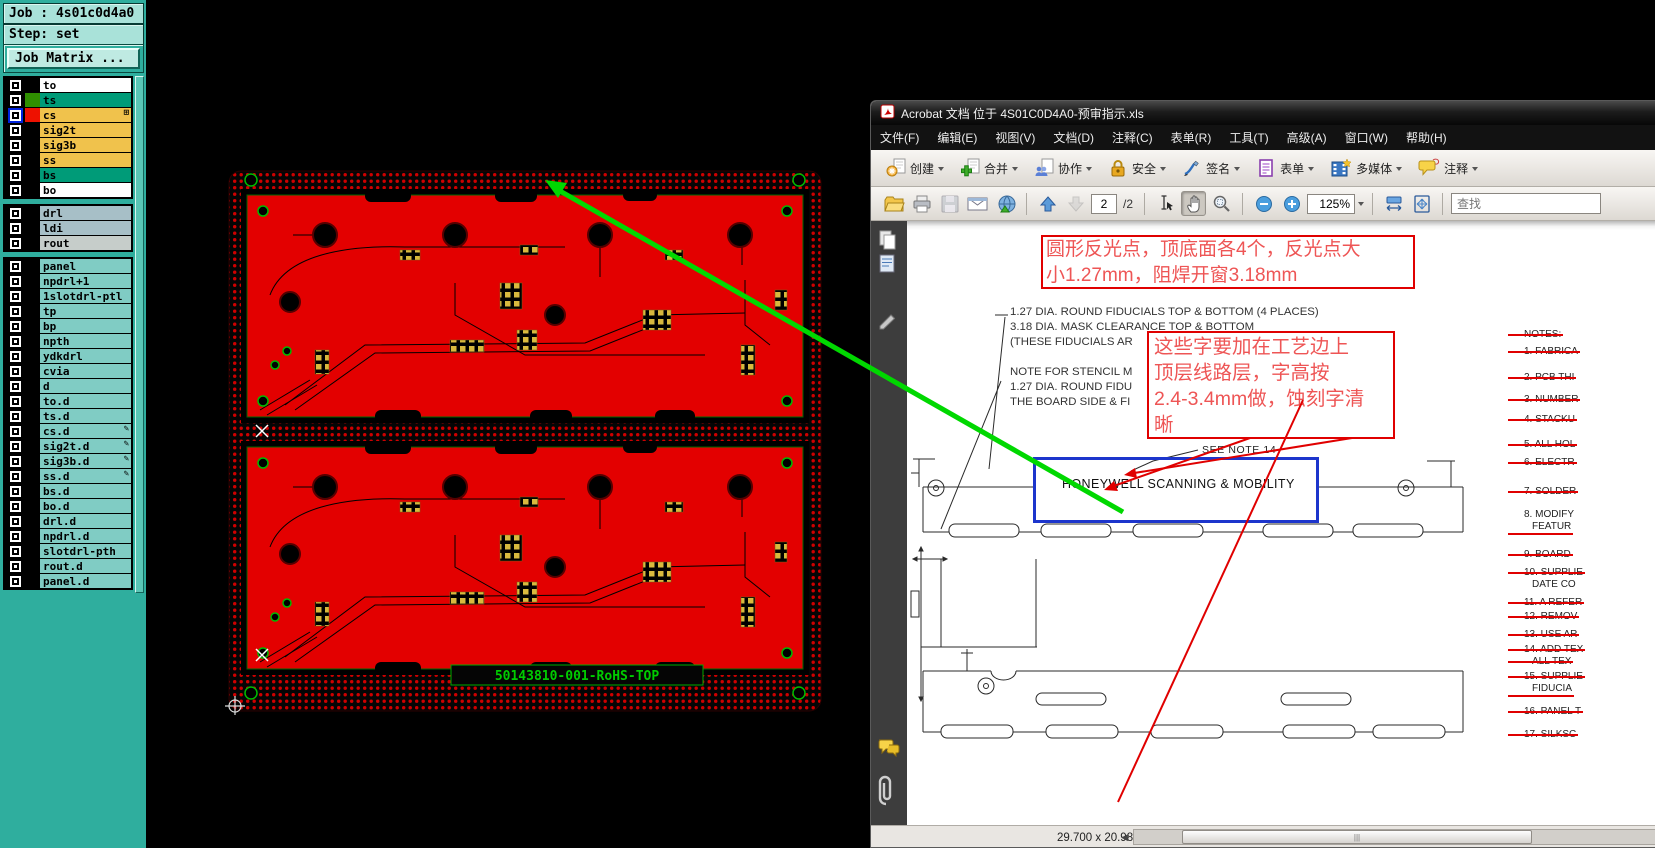  What do you see at coordinates (889, 241) in the screenshot?
I see `pages-panel-icon` at bounding box center [889, 241].